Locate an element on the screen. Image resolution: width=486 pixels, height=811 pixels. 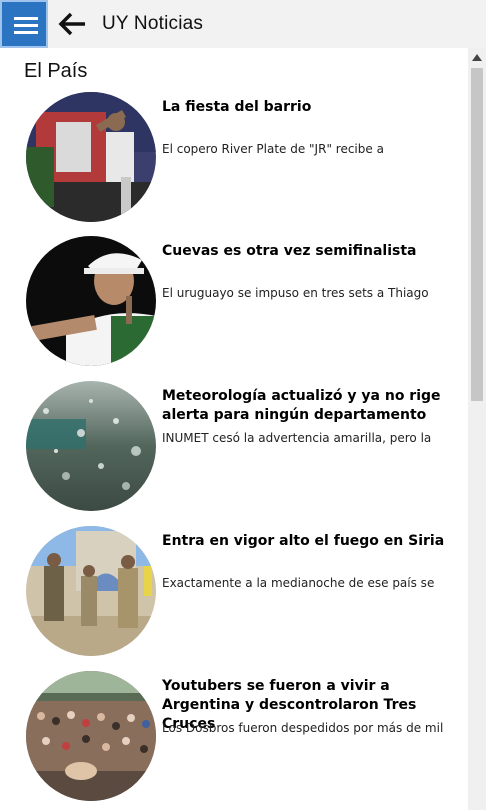
app-header: UY Noticias is located at coordinates (243, 24).